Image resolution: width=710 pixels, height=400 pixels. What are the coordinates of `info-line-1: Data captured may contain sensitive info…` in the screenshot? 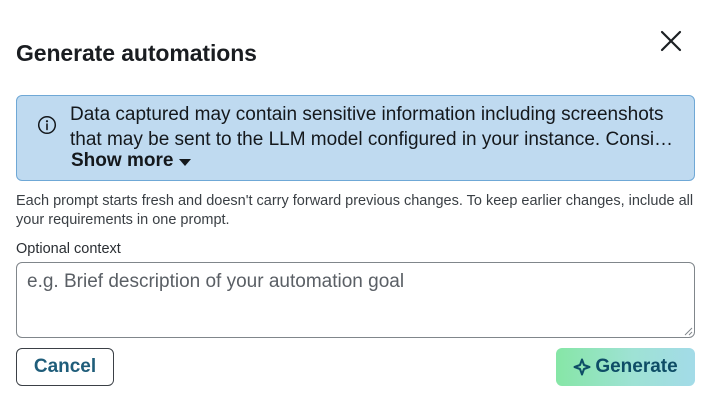 It's located at (367, 114).